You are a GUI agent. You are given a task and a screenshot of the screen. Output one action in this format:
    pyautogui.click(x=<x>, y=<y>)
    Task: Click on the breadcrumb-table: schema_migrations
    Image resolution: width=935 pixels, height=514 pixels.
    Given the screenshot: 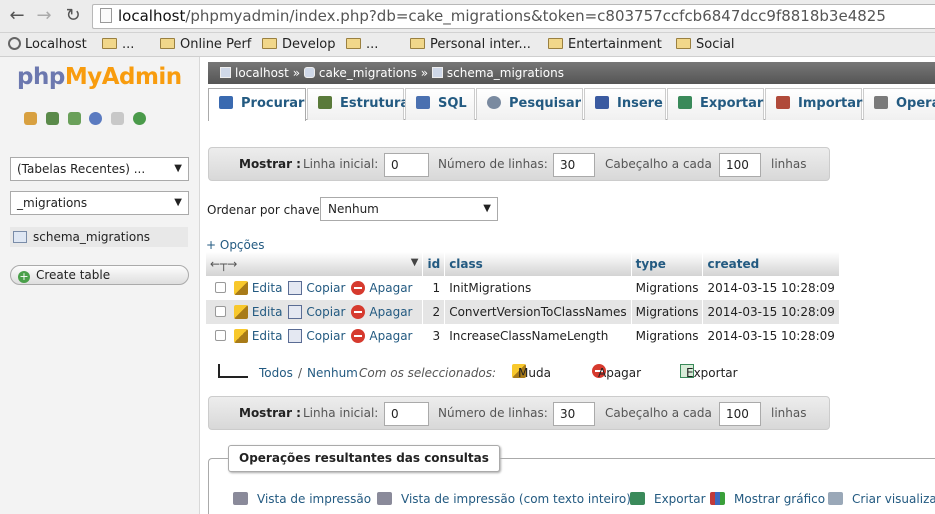 What is the action you would take?
    pyautogui.click(x=505, y=73)
    